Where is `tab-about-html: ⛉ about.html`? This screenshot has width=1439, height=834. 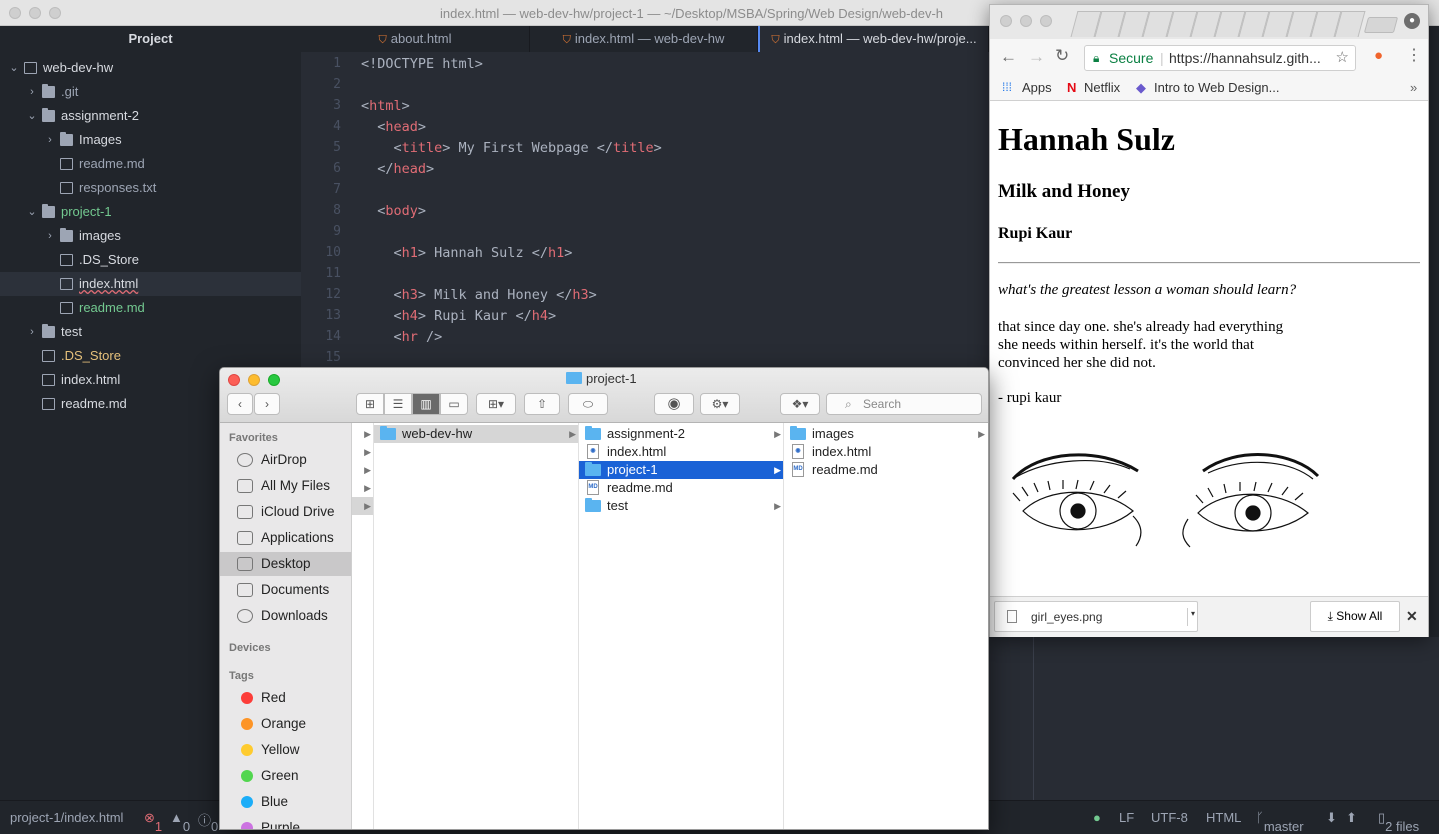
tab-about-html: ⛉ about.html is located at coordinates (415, 39).